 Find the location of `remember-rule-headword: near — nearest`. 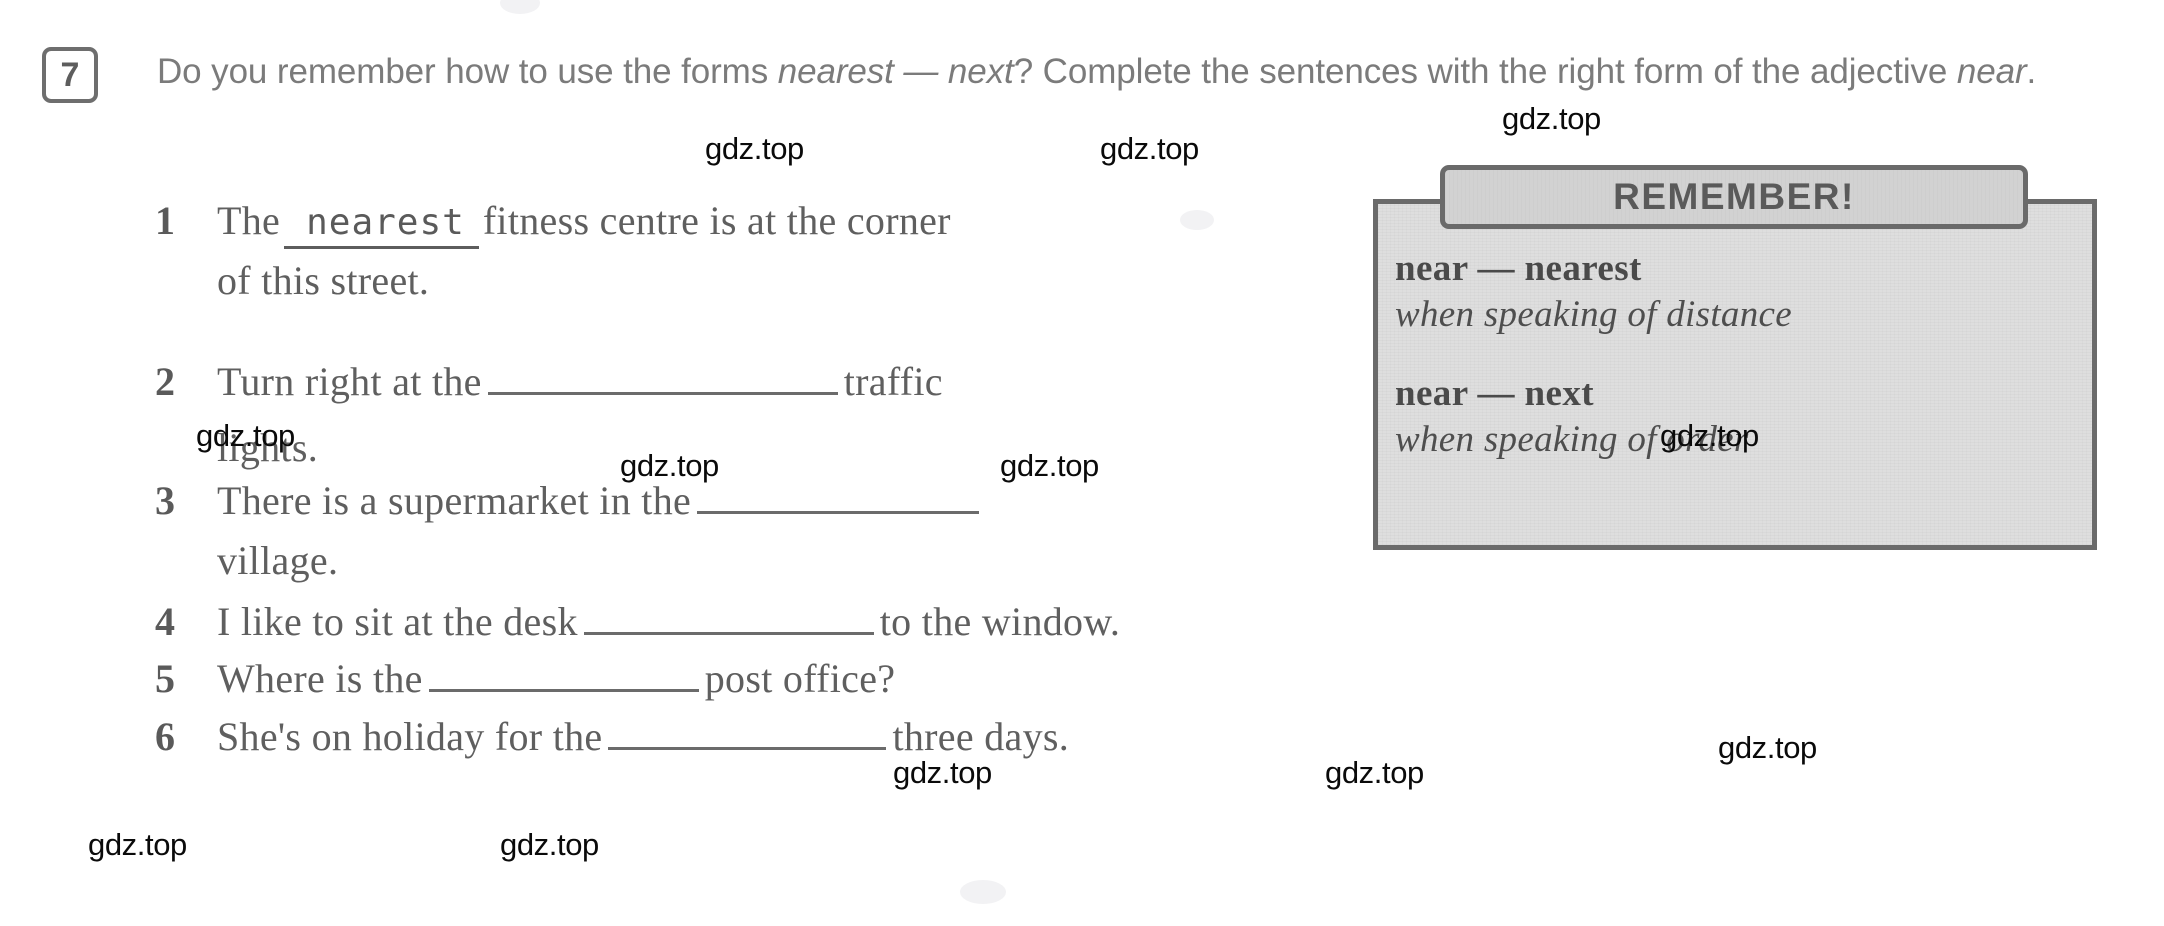

remember-rule-headword: near — nearest is located at coordinates (1518, 268).